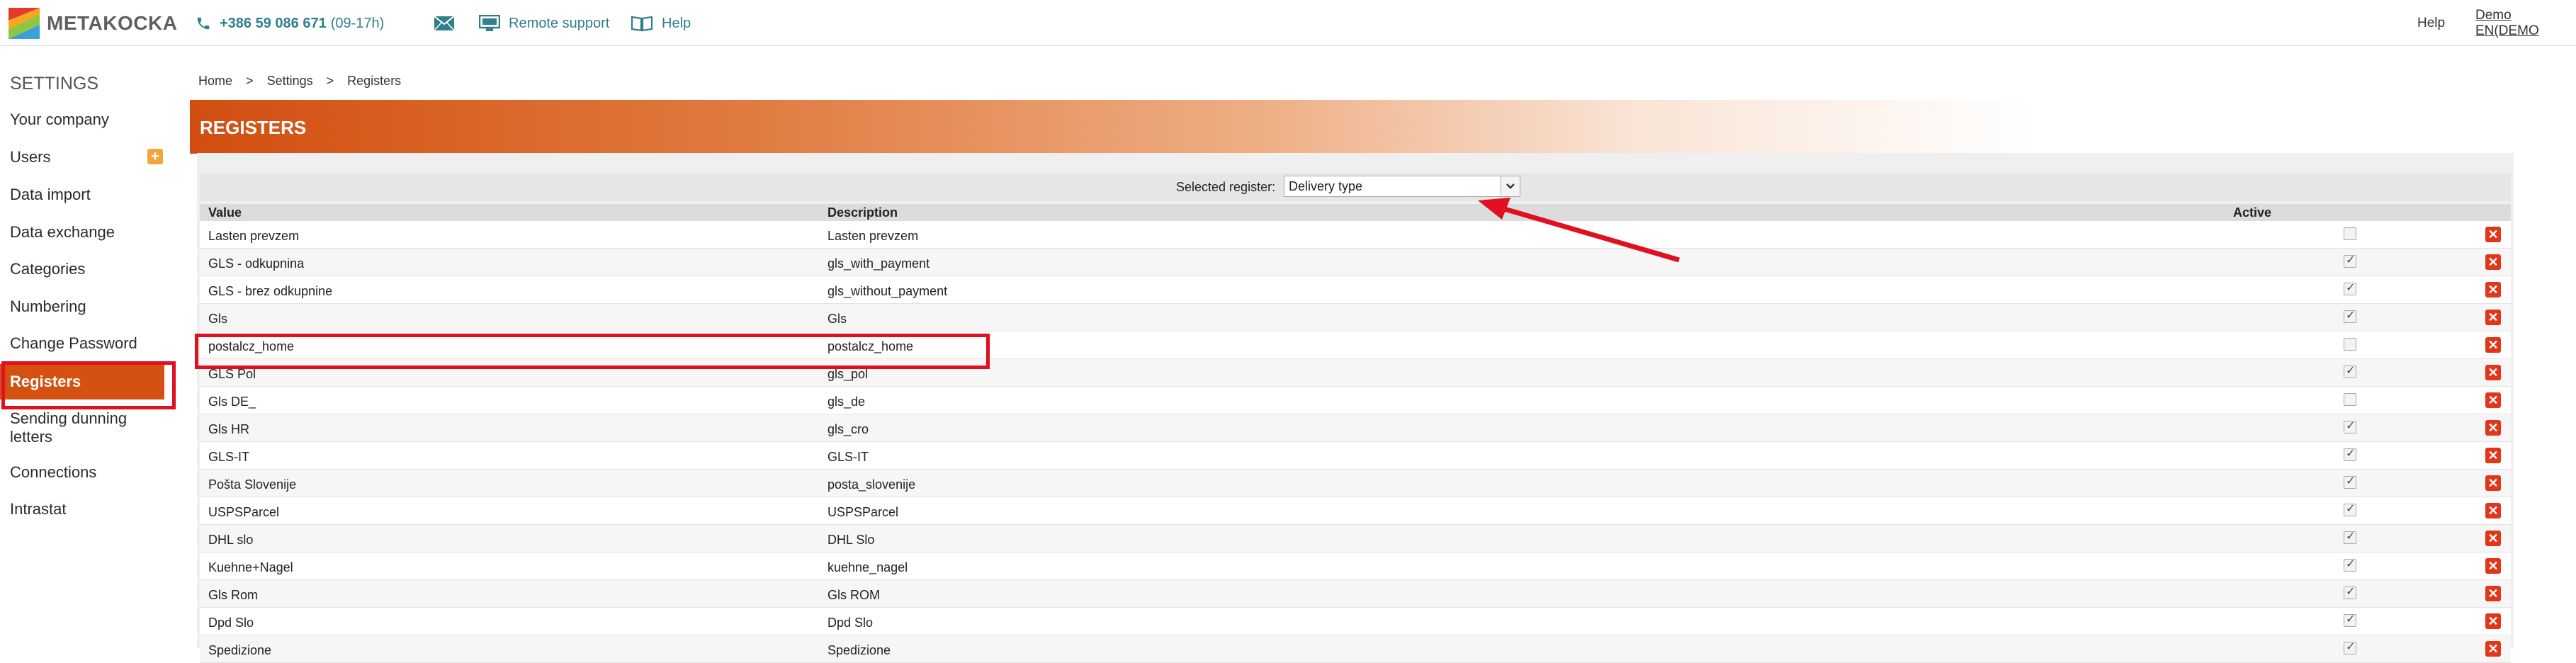  What do you see at coordinates (448, 24) in the screenshot?
I see `email-link` at bounding box center [448, 24].